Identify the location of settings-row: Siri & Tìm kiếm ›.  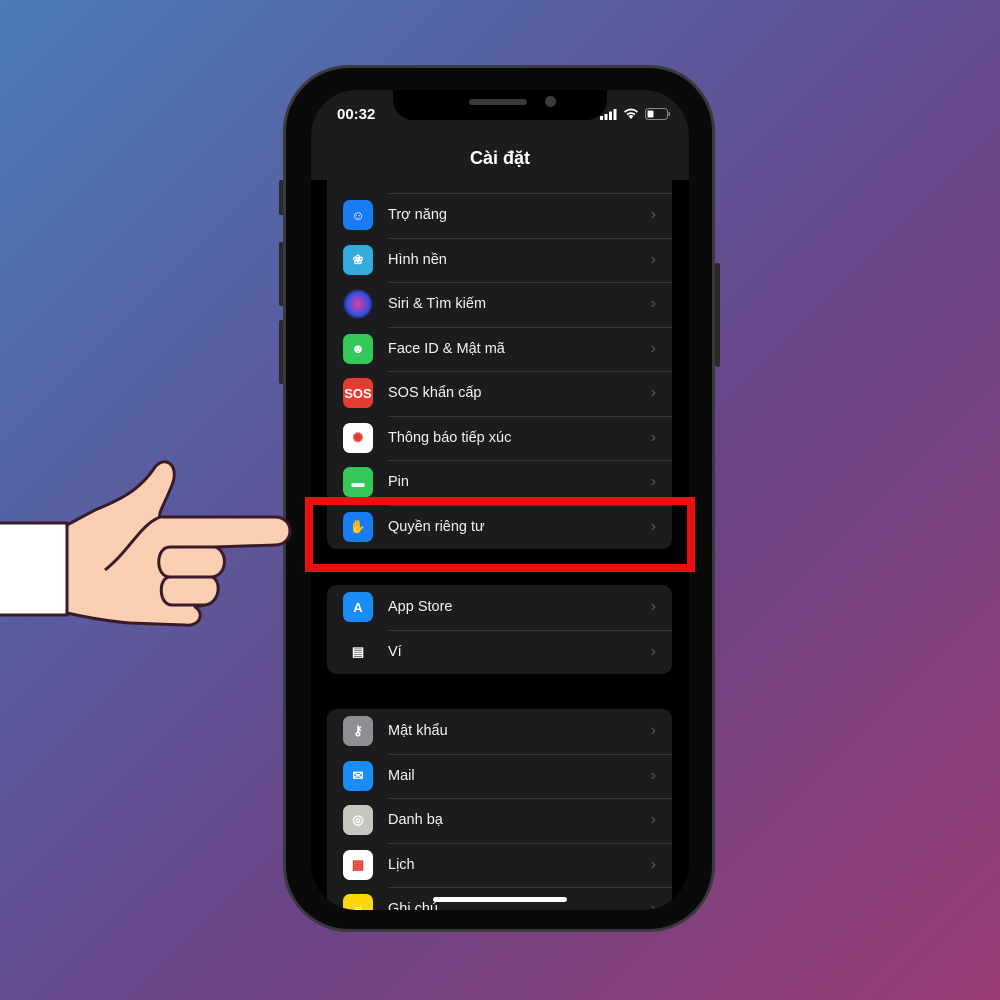
(499, 304).